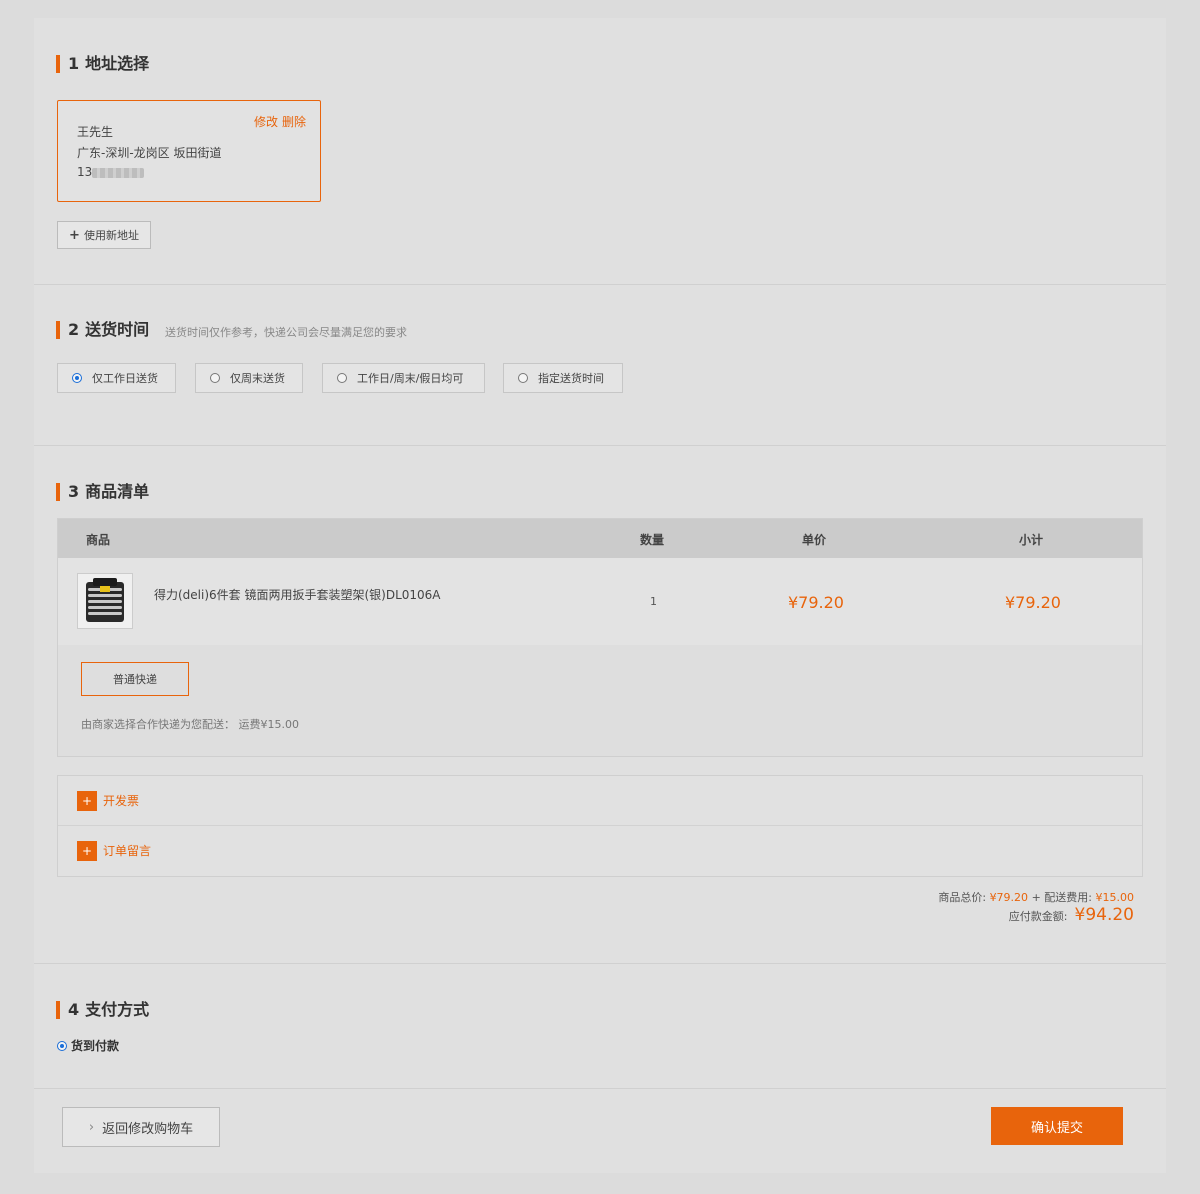 The height and width of the screenshot is (1194, 1200). What do you see at coordinates (600, 538) in the screenshot?
I see `table-header: 商品 数量 单价 小计` at bounding box center [600, 538].